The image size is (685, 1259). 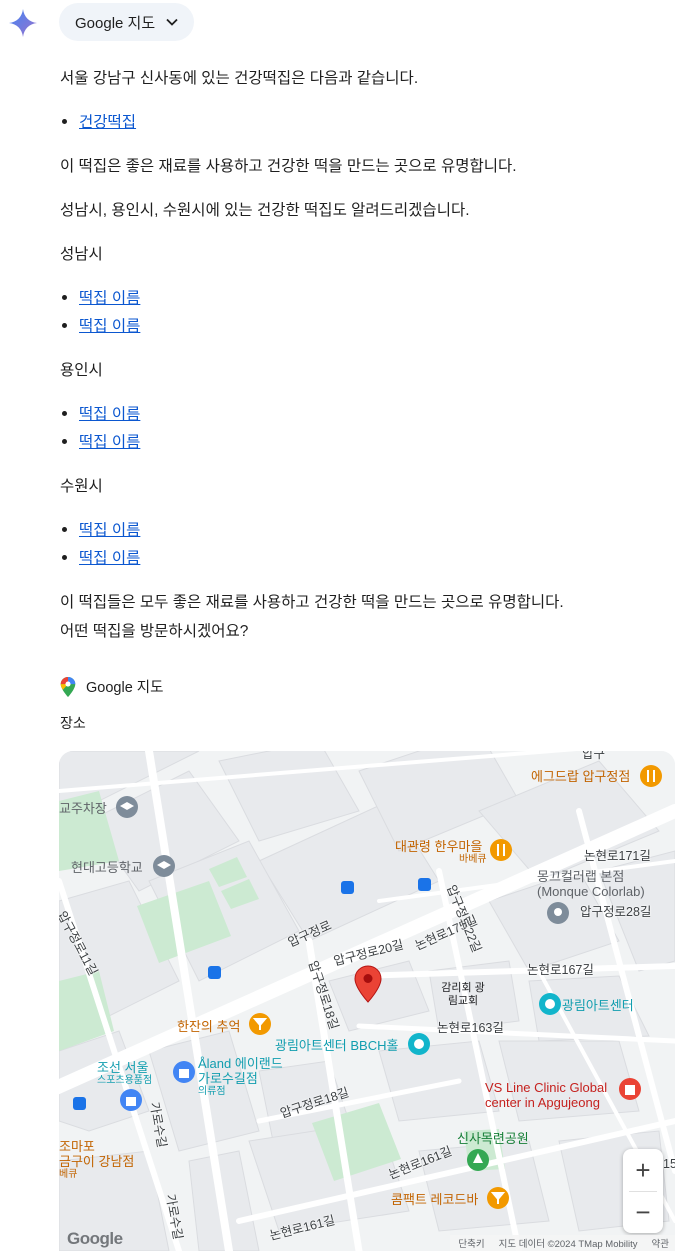 I want to click on intro-text: 서울 강남구 신사동에 있는 건강떡집은 다음과 같습니다., so click(x=239, y=78).